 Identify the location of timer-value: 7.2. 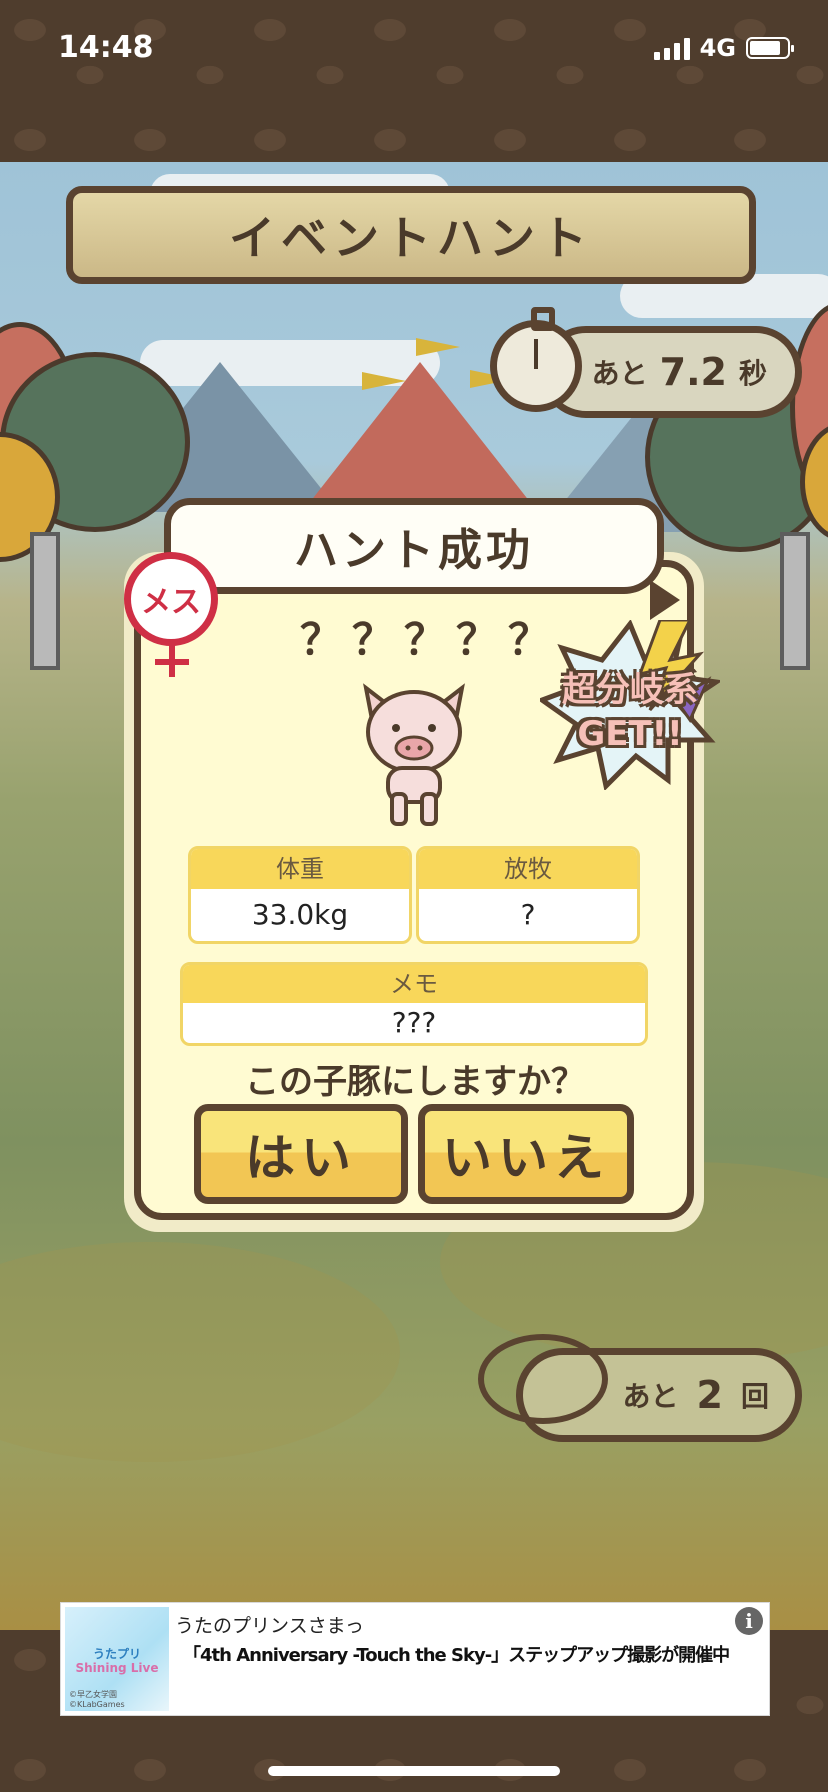
(693, 372).